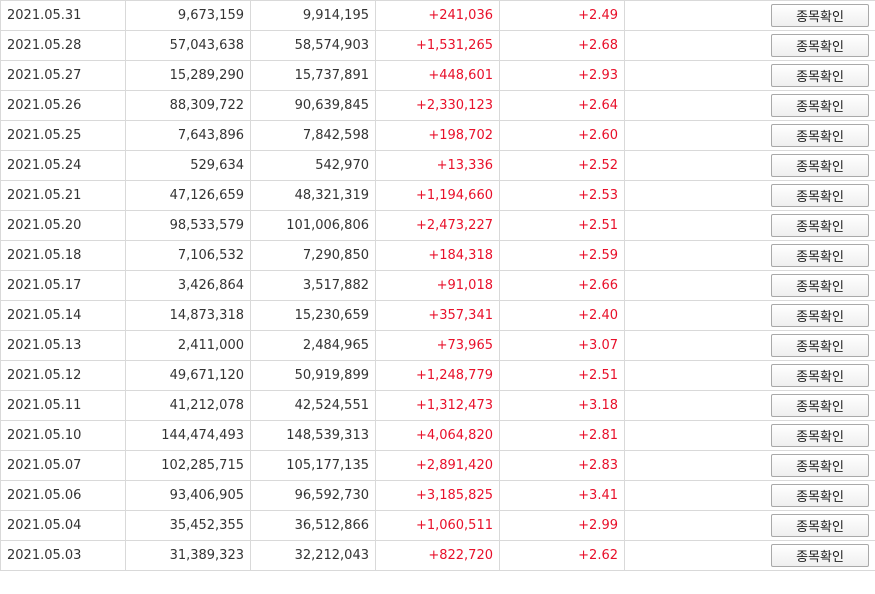 The height and width of the screenshot is (594, 875). What do you see at coordinates (63, 345) in the screenshot?
I see `date-cell: 2021.05.13` at bounding box center [63, 345].